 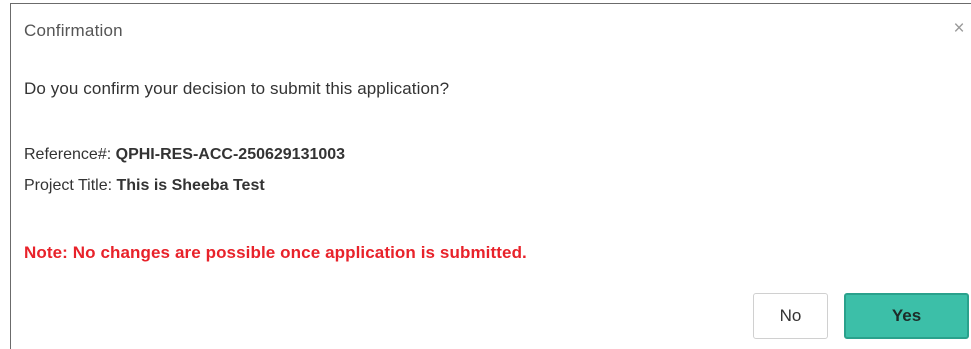 I want to click on dialog-title: Confirmation, so click(x=73, y=30).